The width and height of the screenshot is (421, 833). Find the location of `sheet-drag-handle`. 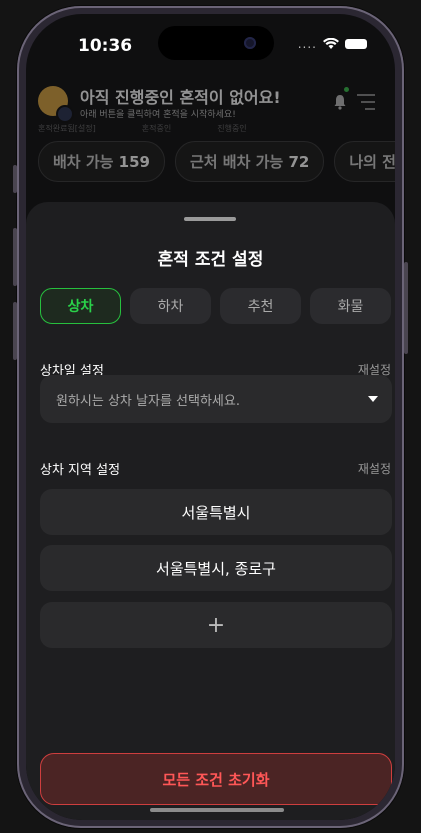

sheet-drag-handle is located at coordinates (210, 219).